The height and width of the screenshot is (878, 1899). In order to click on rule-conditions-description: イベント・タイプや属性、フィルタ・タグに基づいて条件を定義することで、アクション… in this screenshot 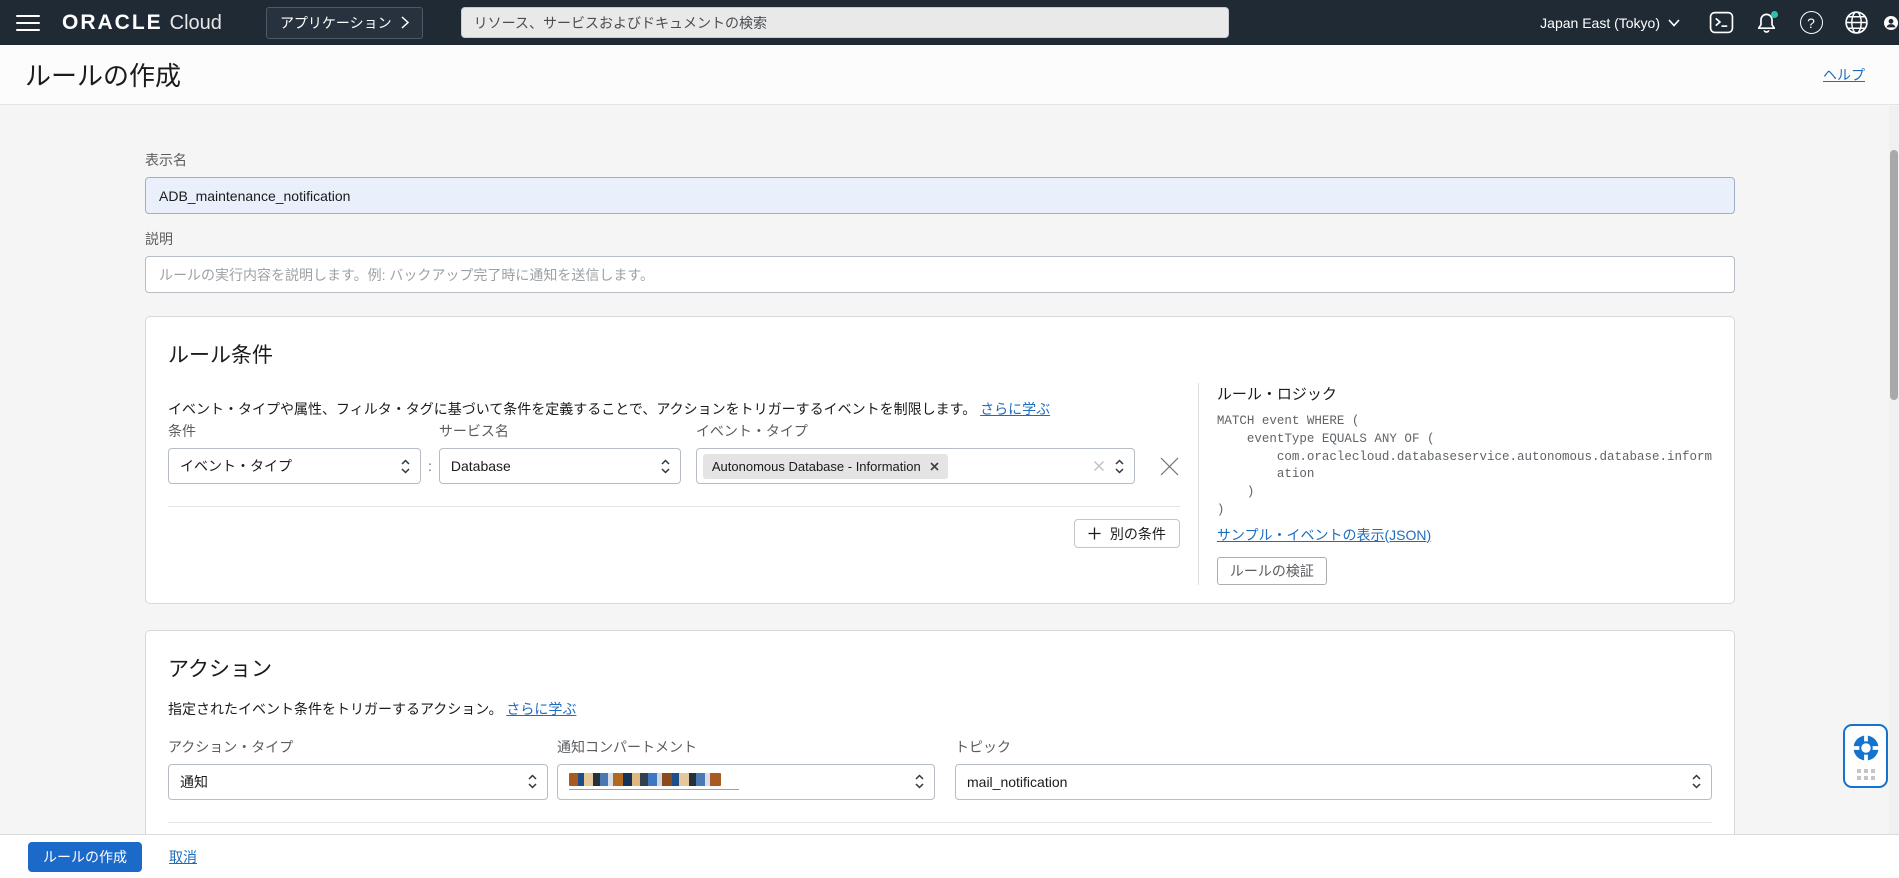, I will do `click(674, 409)`.